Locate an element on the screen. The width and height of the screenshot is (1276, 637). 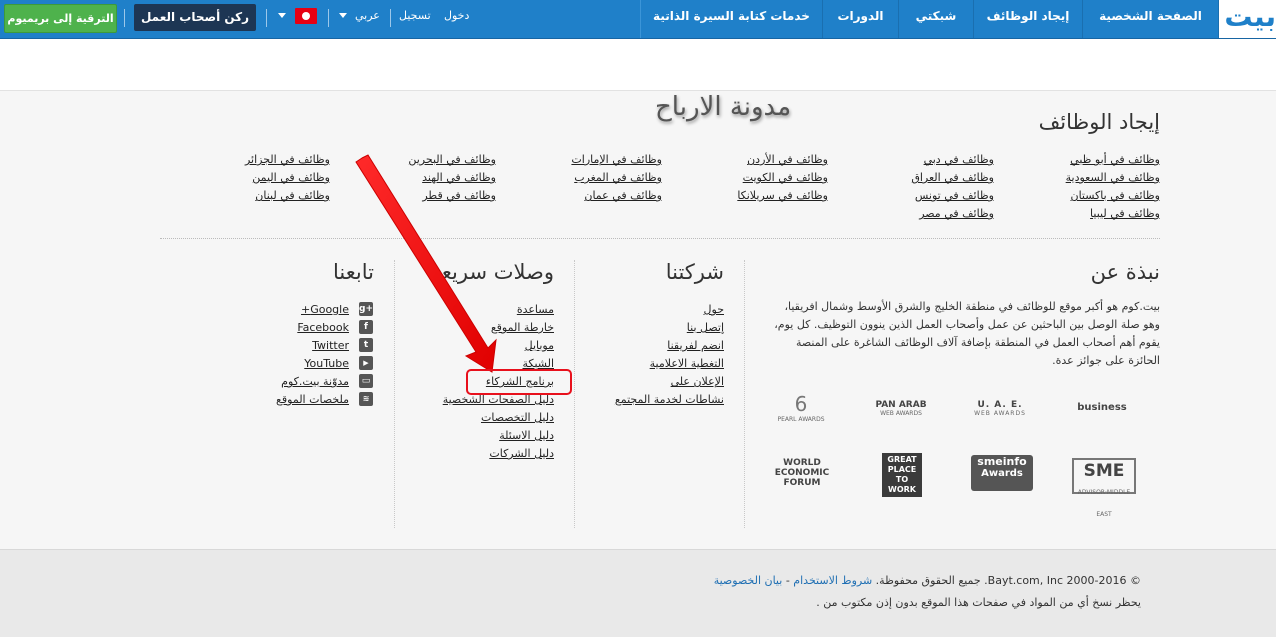
arrow-shape is located at coordinates (426, 263).